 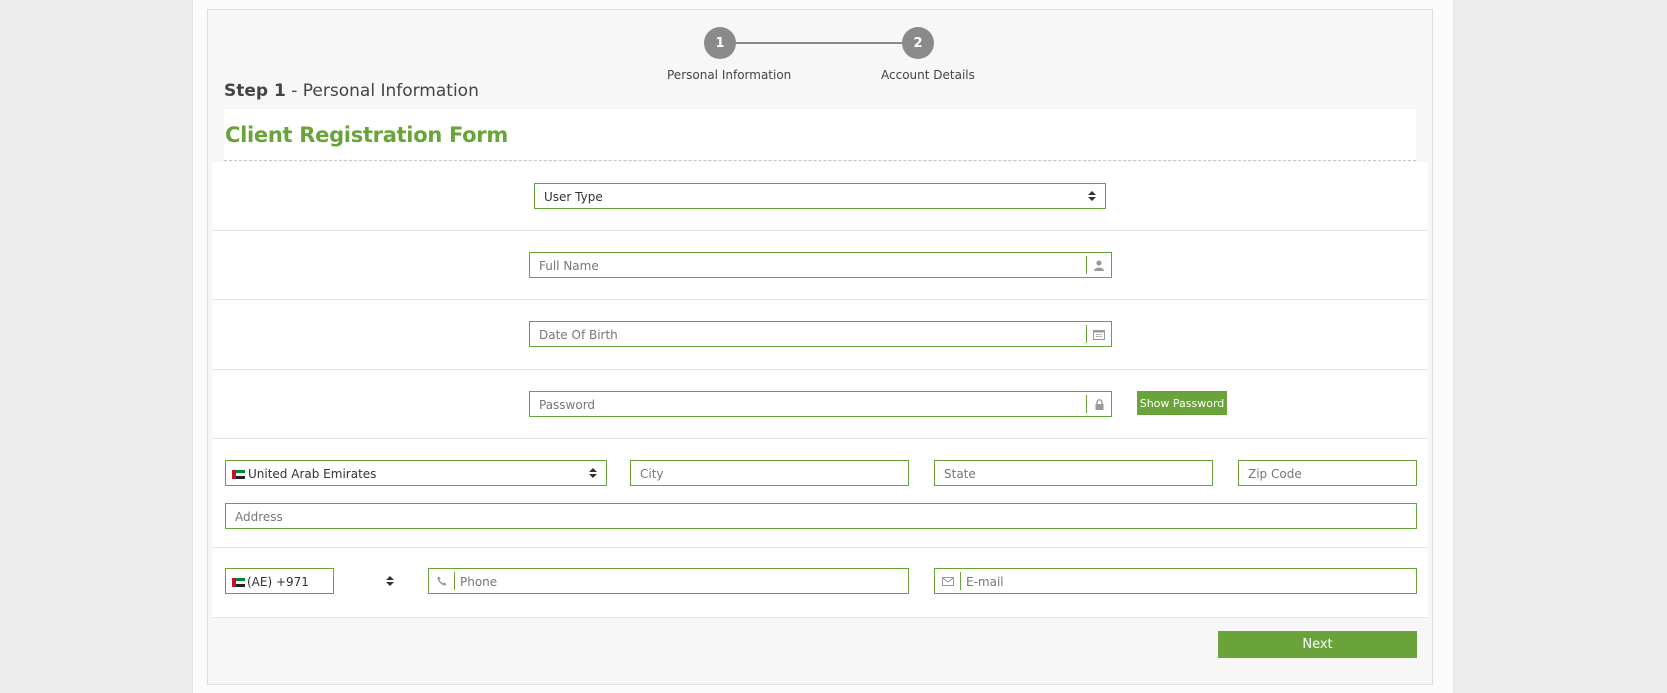 I want to click on envelope-icon, so click(x=948, y=581).